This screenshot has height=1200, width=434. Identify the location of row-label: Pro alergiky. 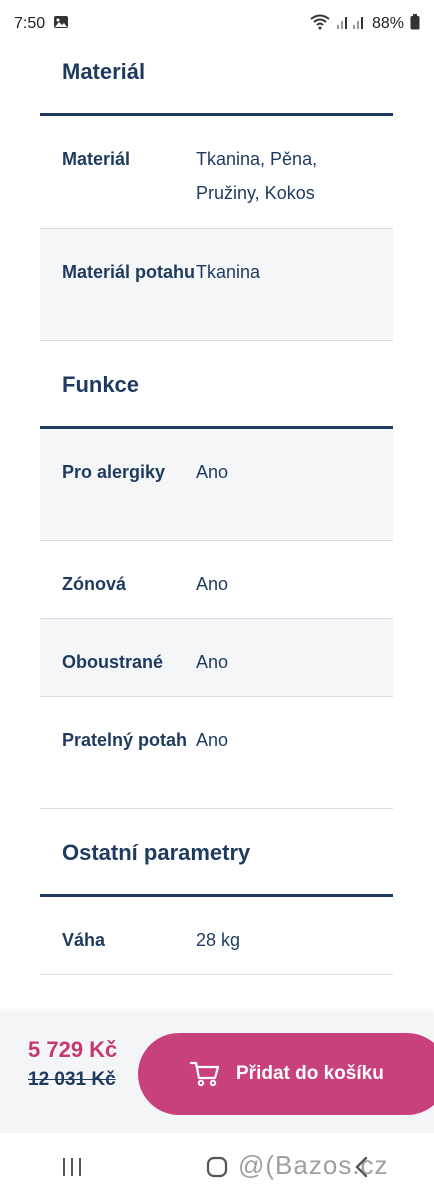
(114, 472).